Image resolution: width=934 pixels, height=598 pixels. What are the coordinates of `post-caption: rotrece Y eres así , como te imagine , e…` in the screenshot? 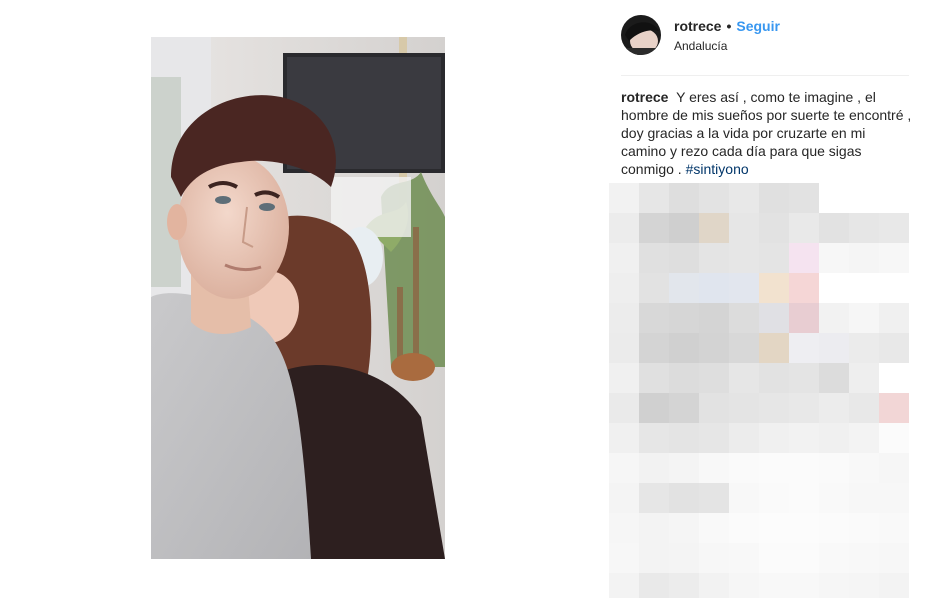 It's located at (767, 133).